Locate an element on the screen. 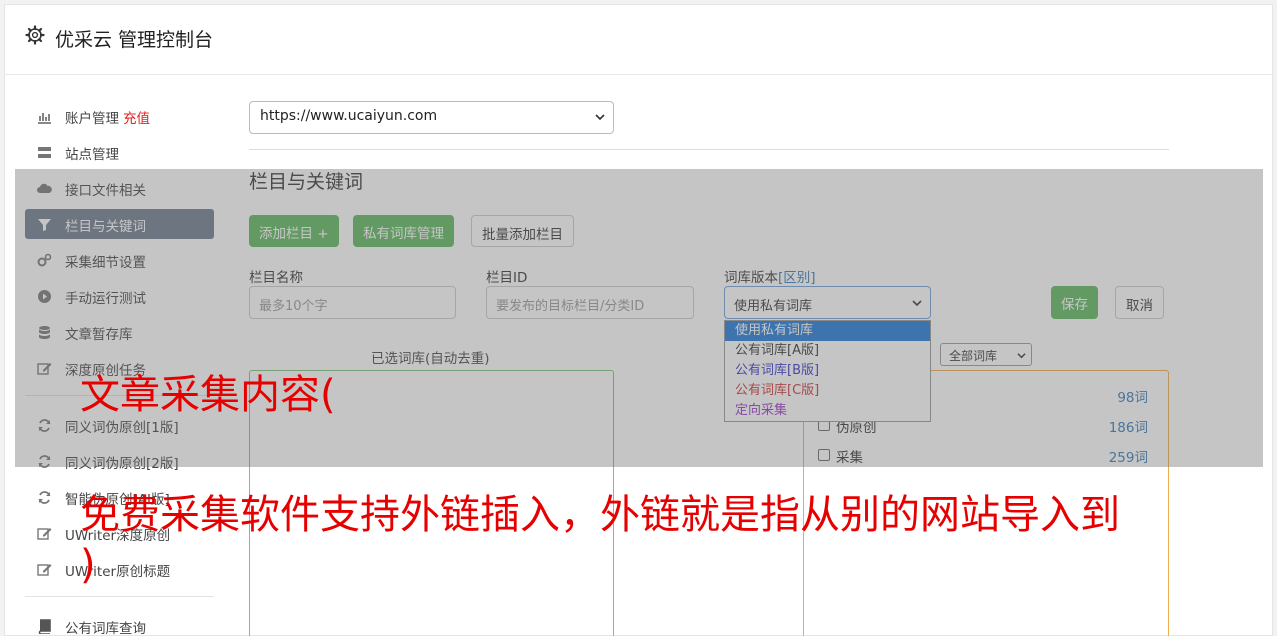 Image resolution: width=1277 pixels, height=636 pixels. recharge-link: 充值 is located at coordinates (136, 119).